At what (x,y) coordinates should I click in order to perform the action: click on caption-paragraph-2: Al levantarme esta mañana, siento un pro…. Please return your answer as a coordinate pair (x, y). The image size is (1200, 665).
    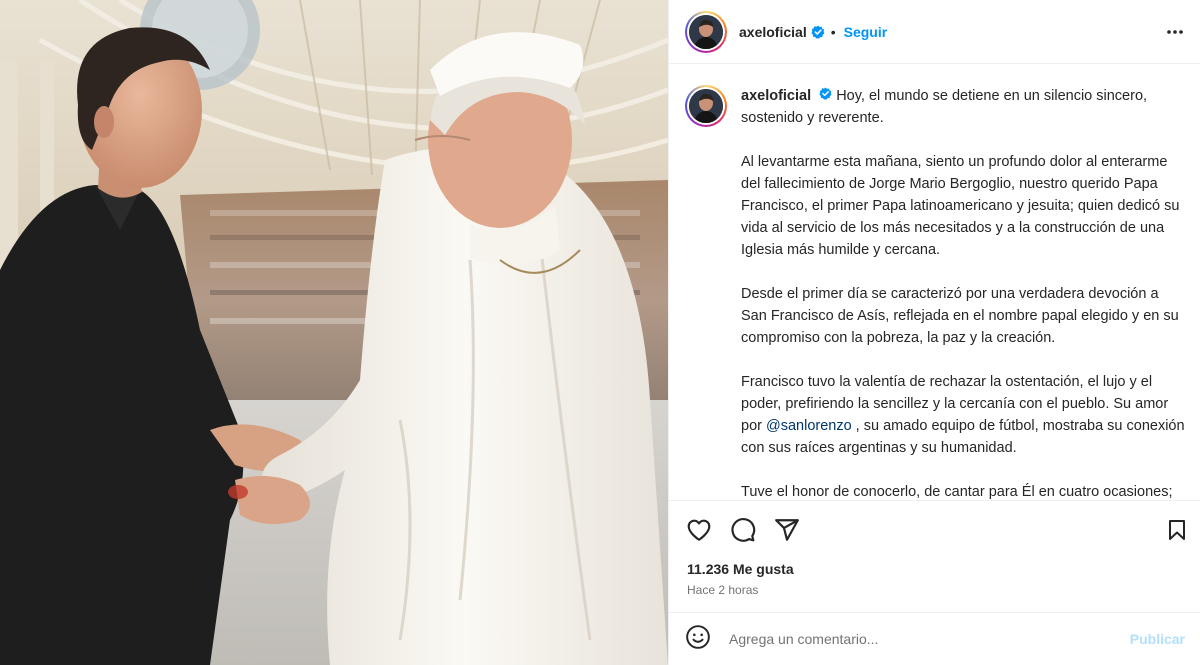
    Looking at the image, I should click on (960, 206).